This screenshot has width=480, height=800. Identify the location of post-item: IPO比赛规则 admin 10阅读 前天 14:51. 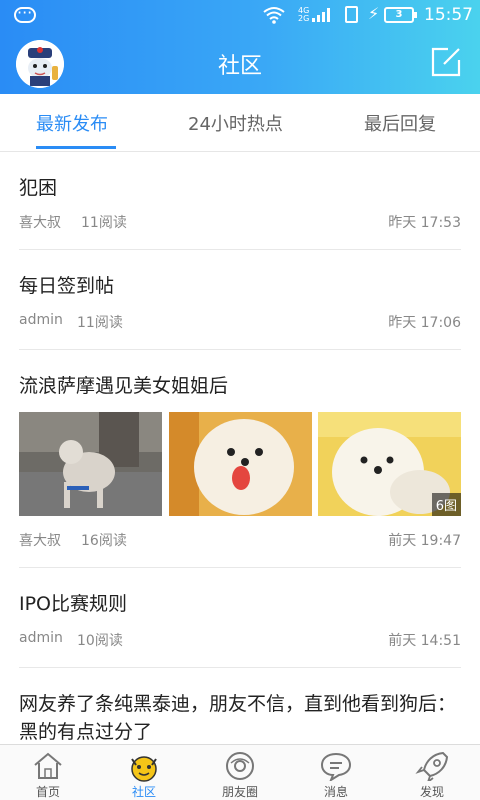
(240, 618).